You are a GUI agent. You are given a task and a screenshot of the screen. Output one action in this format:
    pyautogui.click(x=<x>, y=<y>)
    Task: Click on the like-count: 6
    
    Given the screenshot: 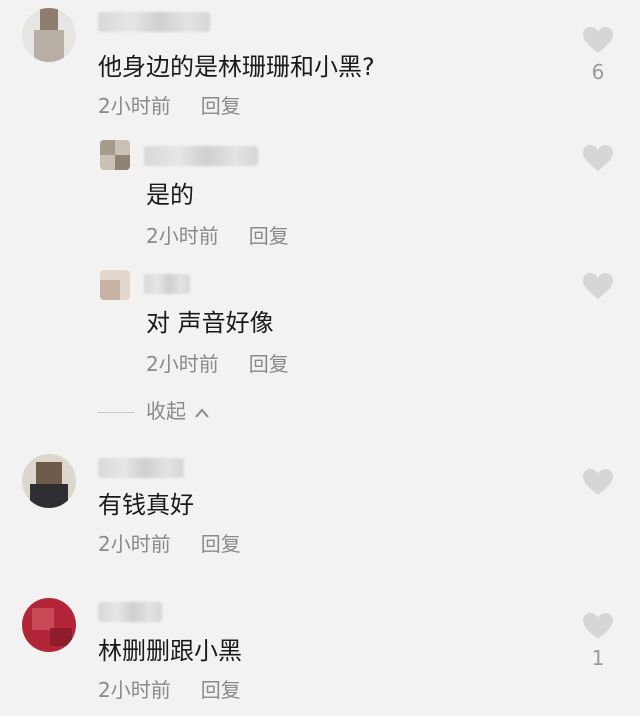 What is the action you would take?
    pyautogui.click(x=598, y=72)
    